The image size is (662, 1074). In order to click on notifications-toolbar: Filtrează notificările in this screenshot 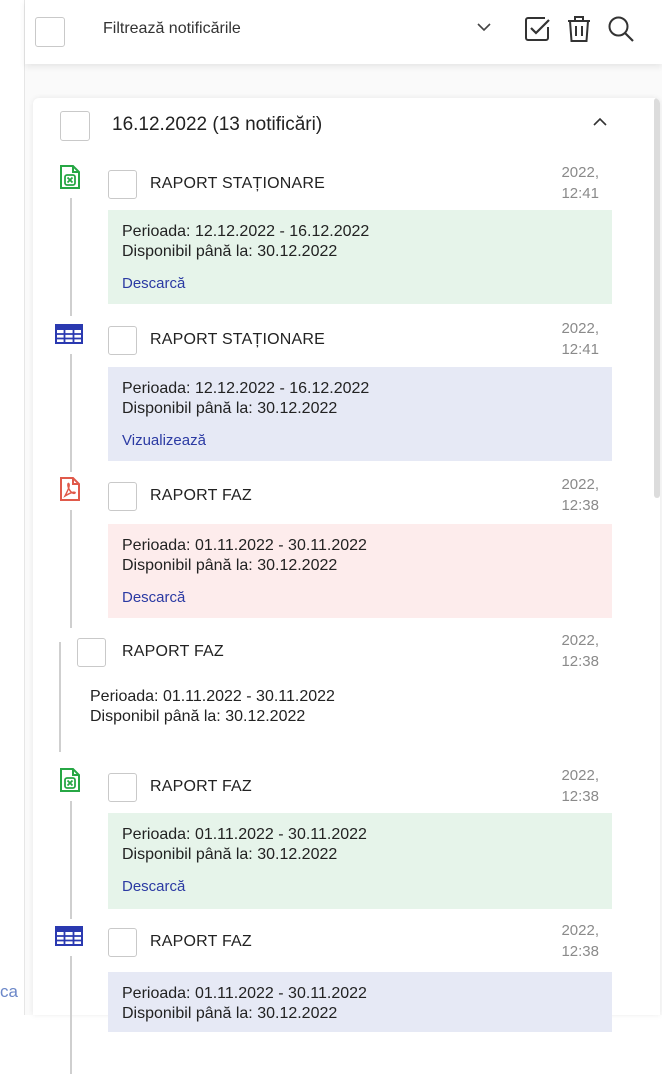, I will do `click(343, 32)`.